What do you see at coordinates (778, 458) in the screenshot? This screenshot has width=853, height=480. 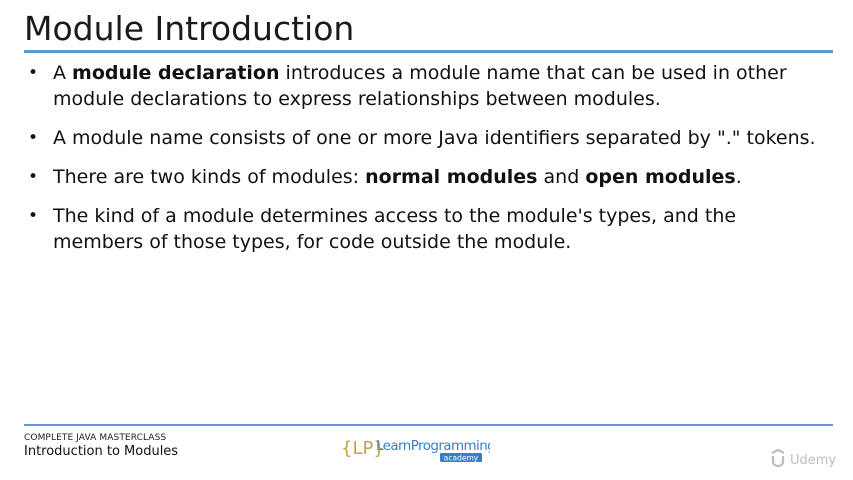 I see `udemy-icon` at bounding box center [778, 458].